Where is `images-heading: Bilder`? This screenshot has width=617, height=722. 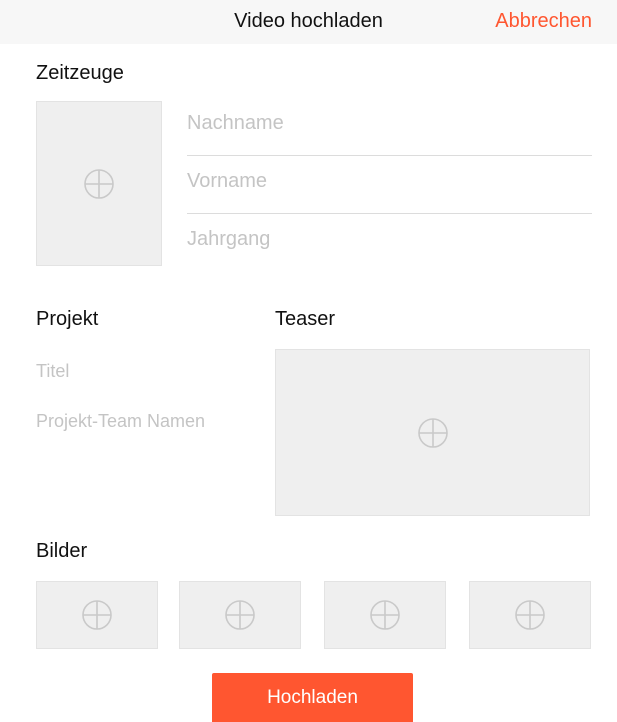 images-heading: Bilder is located at coordinates (62, 551).